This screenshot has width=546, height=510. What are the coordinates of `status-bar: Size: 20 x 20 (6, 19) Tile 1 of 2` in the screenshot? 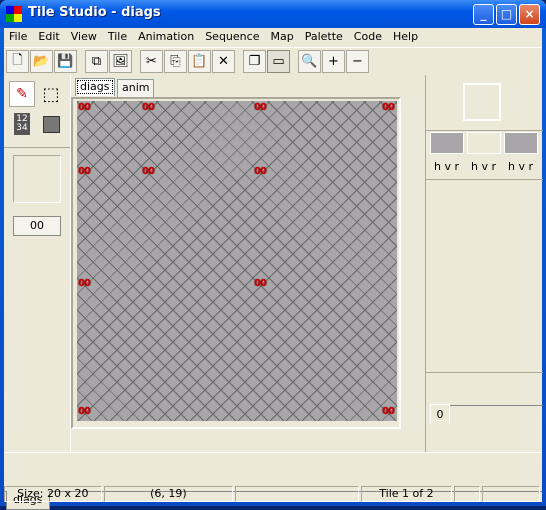 It's located at (273, 494).